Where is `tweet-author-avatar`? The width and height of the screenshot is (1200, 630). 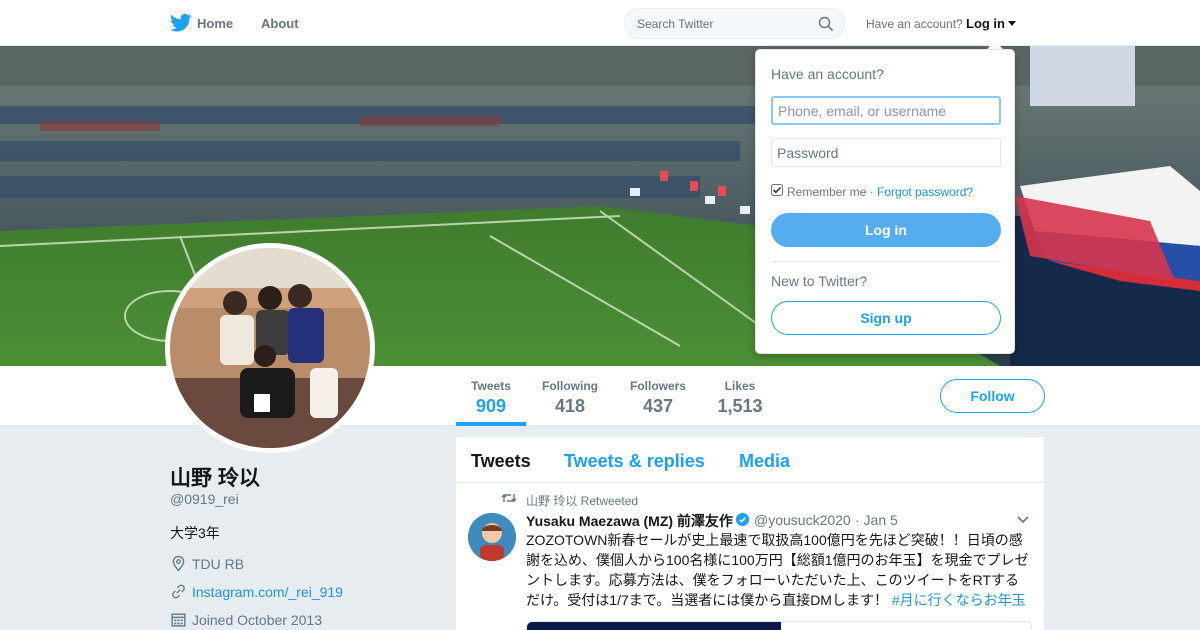 tweet-author-avatar is located at coordinates (492, 537).